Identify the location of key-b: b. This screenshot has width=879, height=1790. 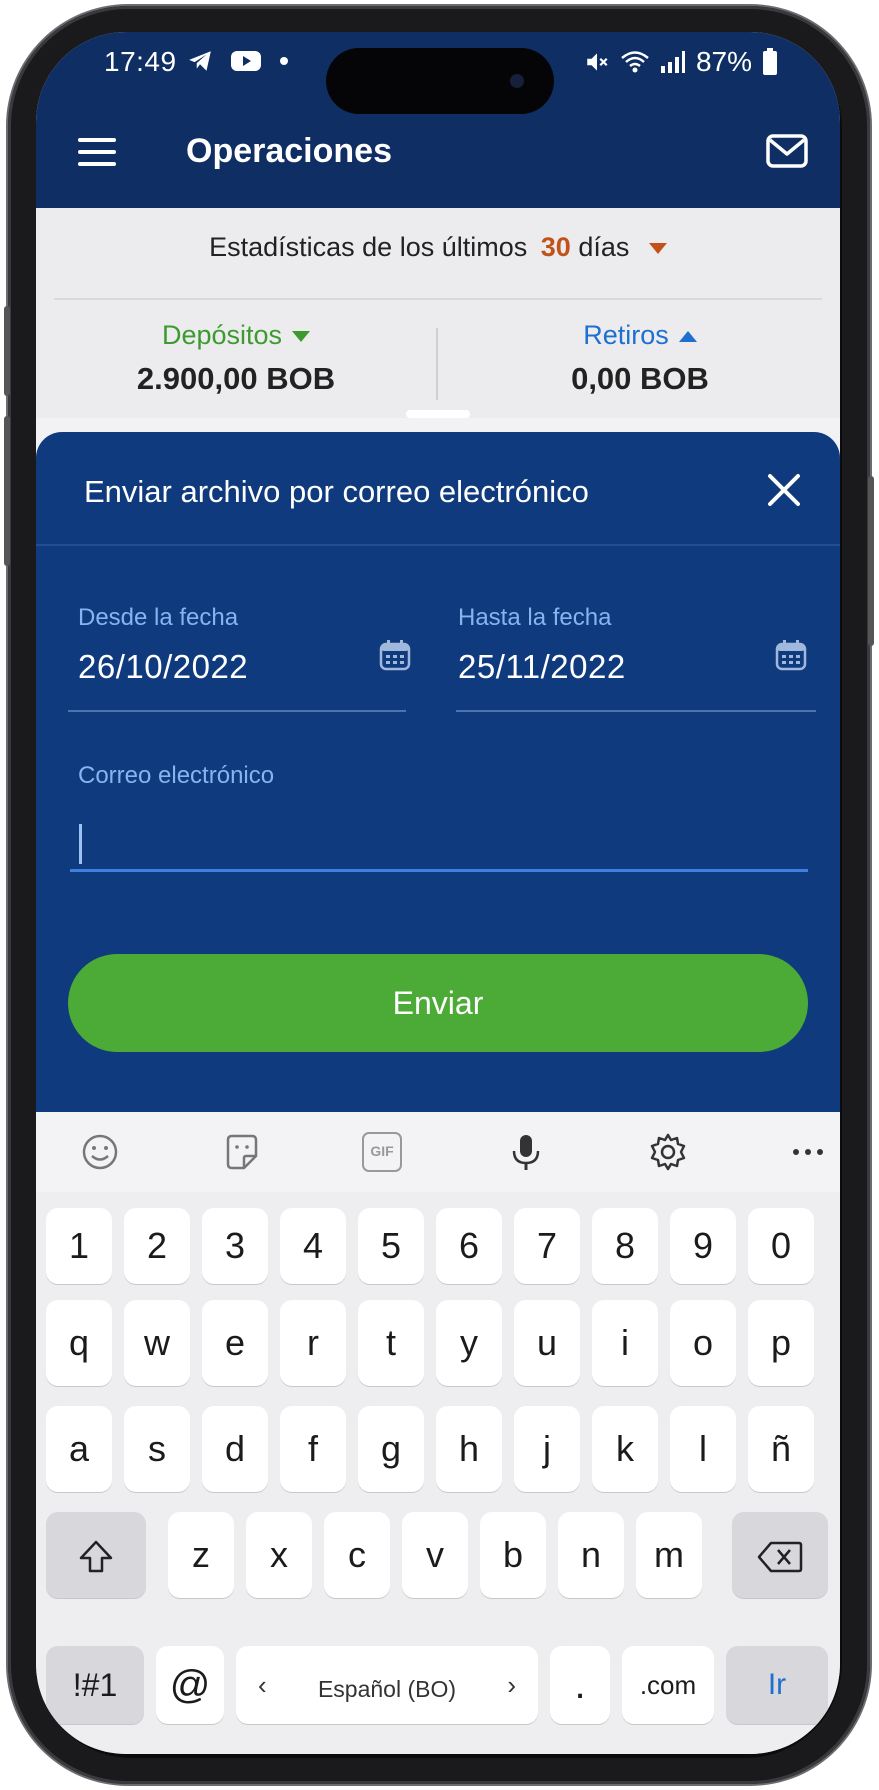
(513, 1555).